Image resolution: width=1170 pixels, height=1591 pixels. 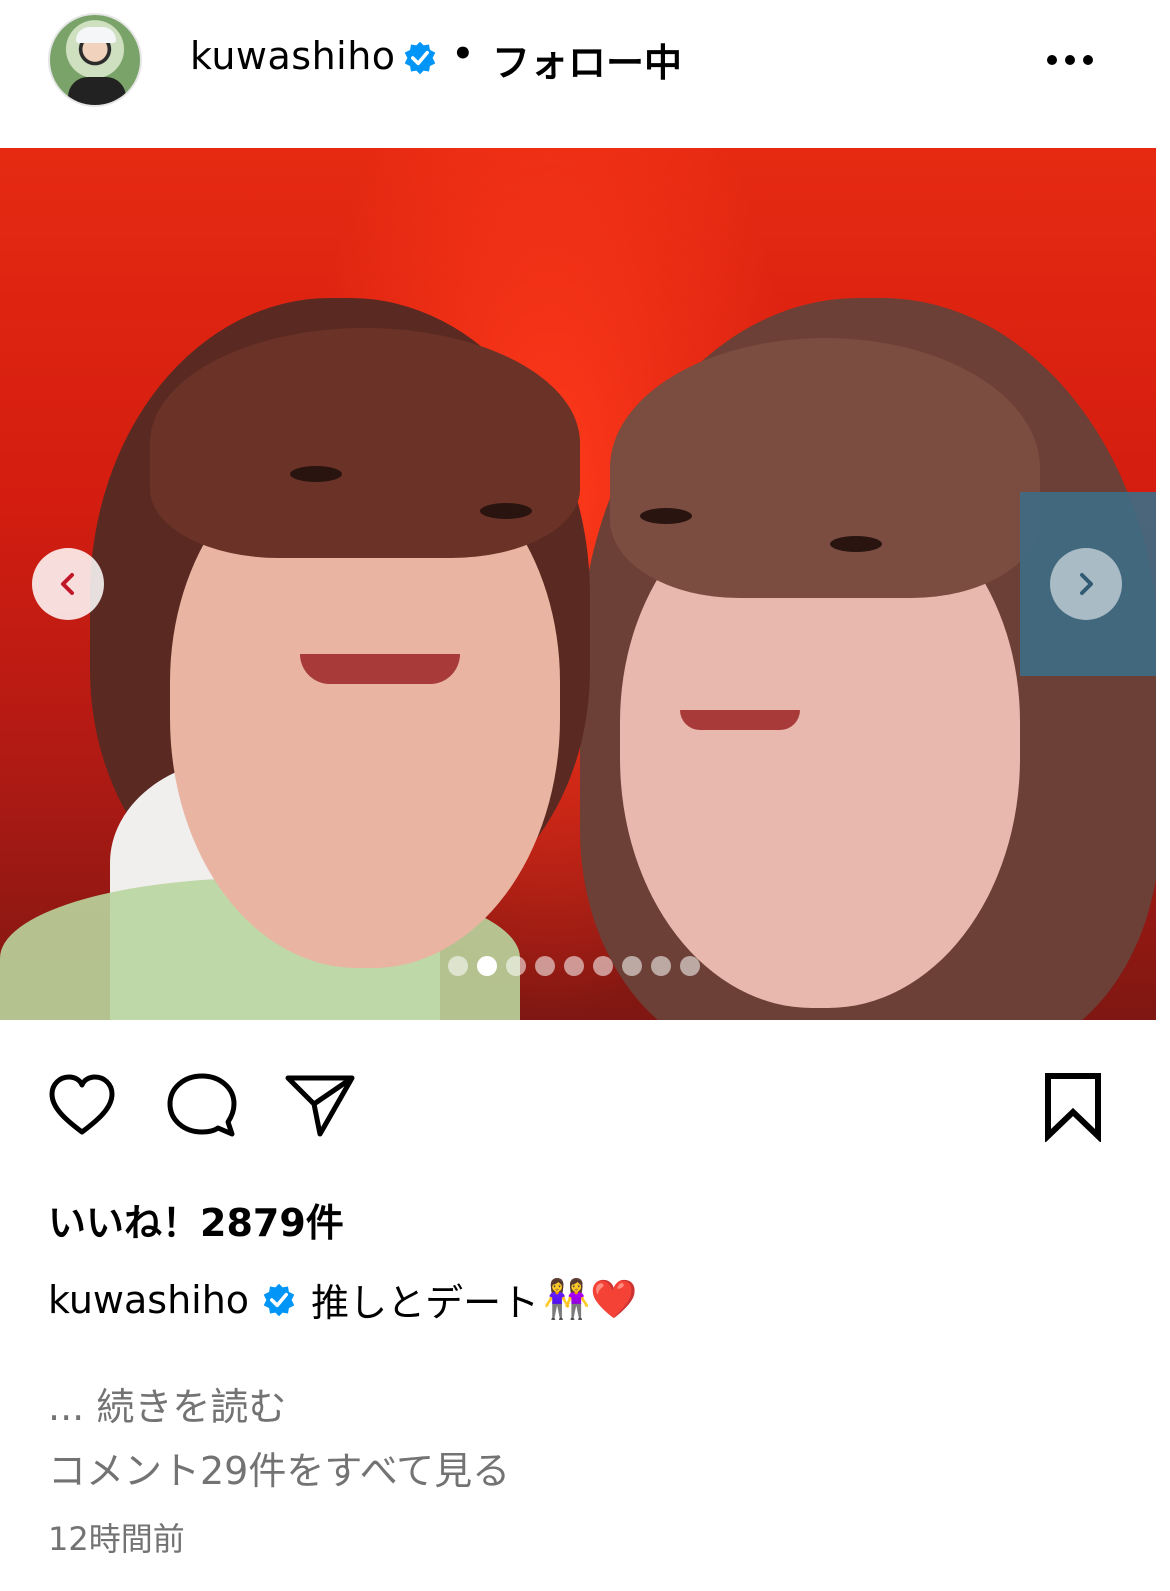 What do you see at coordinates (585, 1110) in the screenshot?
I see `action-bar` at bounding box center [585, 1110].